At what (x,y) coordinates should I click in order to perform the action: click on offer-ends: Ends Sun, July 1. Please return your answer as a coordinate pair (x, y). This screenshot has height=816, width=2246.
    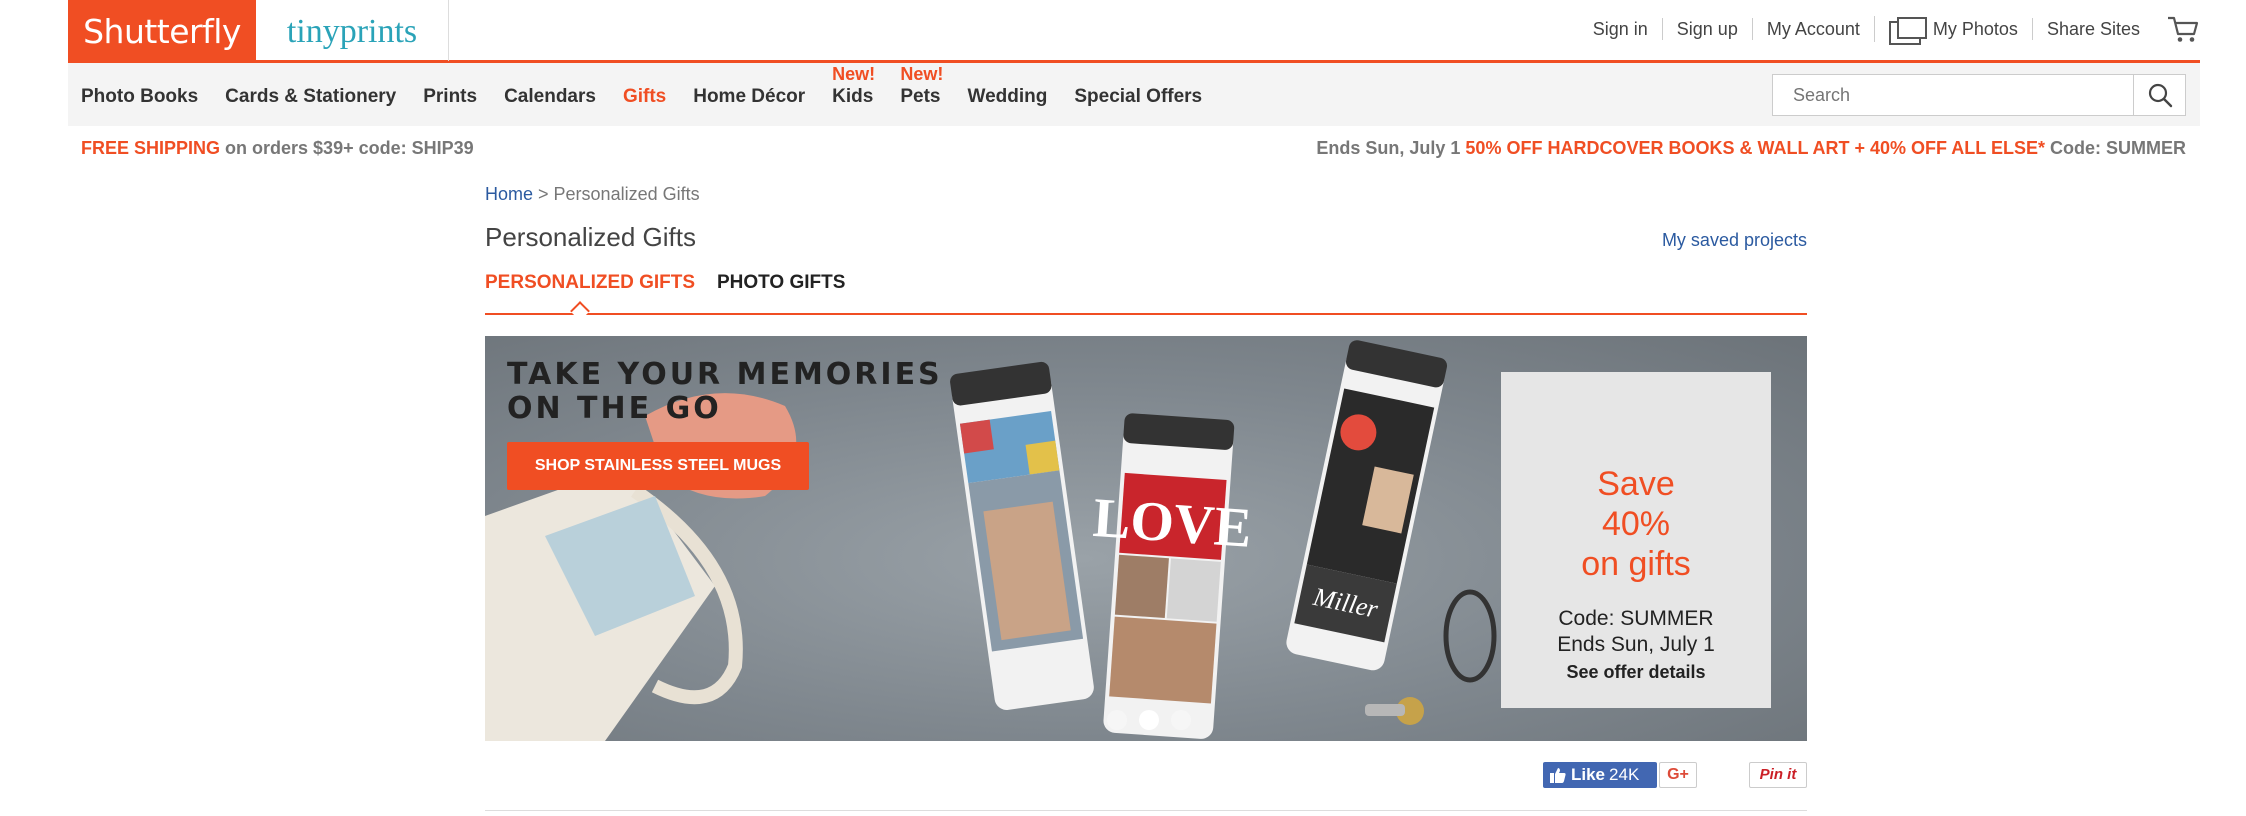
    Looking at the image, I should click on (1636, 644).